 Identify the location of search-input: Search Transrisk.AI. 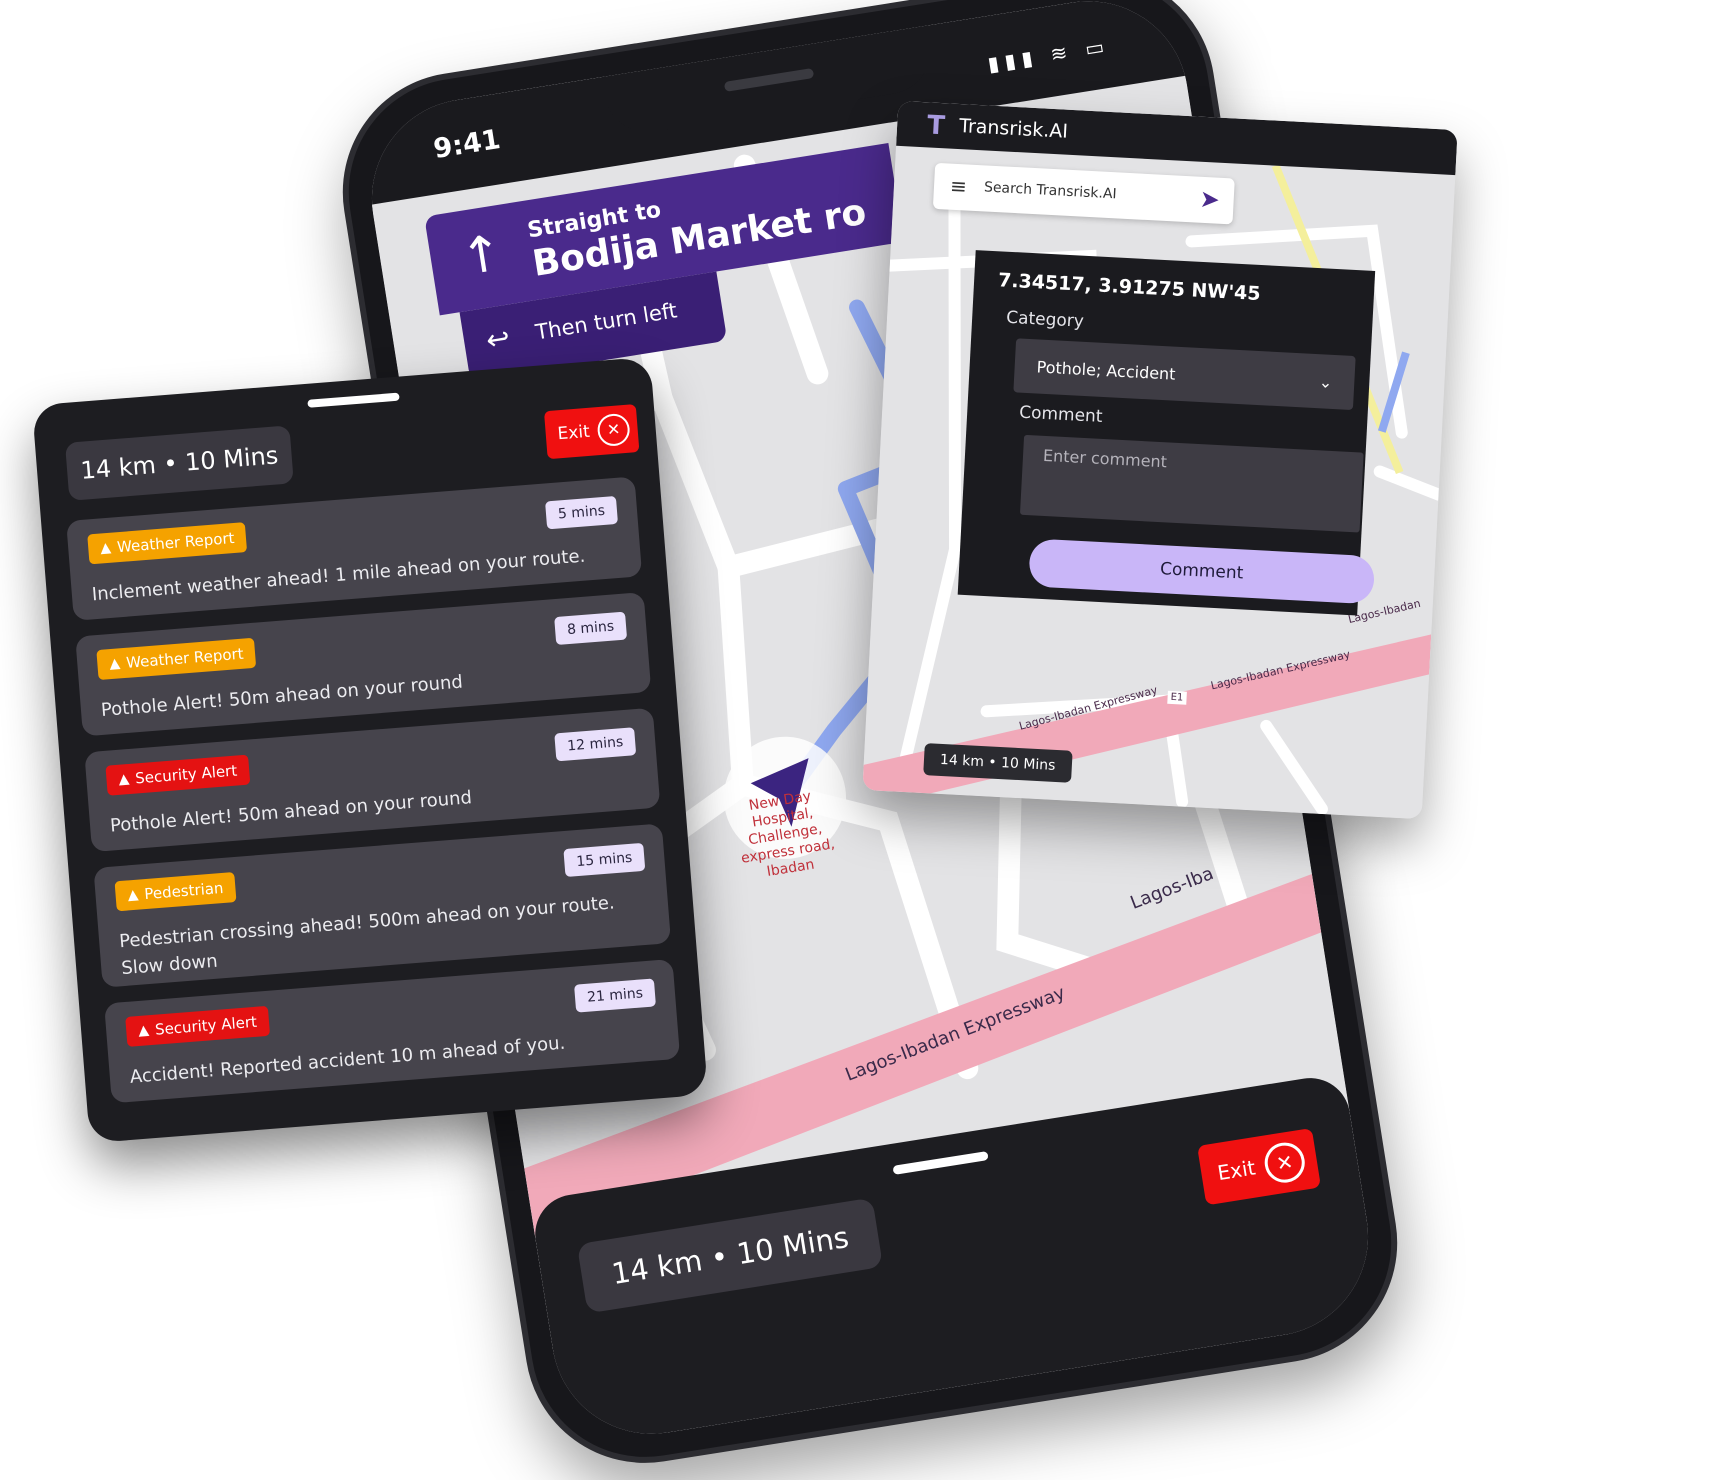
(1050, 190).